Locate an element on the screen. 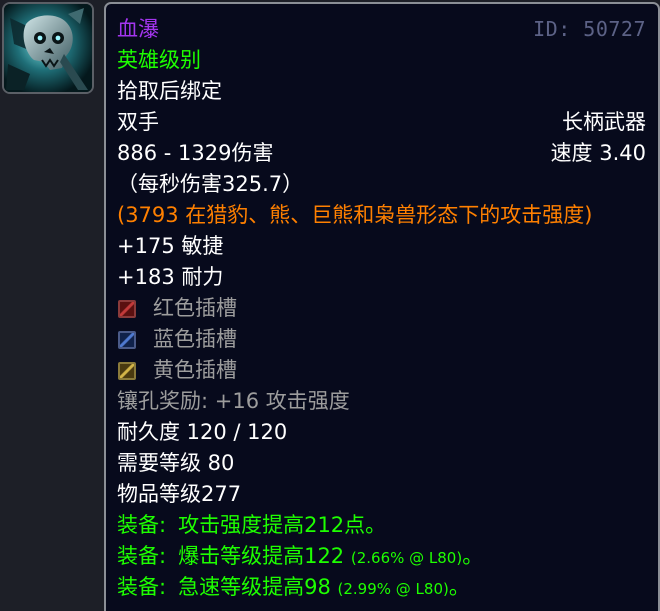  damage-range: 886 - 1329伤害 is located at coordinates (195, 153).